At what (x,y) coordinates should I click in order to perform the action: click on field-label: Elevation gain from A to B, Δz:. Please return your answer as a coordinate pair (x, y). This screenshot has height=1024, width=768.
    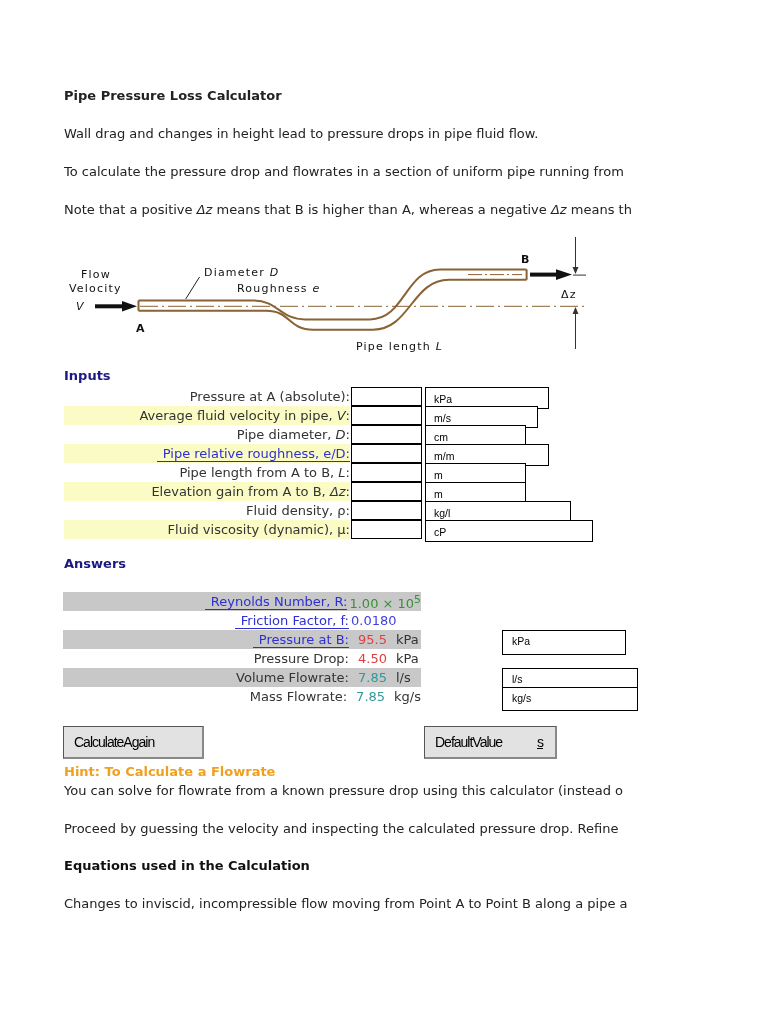
    Looking at the image, I should click on (207, 491).